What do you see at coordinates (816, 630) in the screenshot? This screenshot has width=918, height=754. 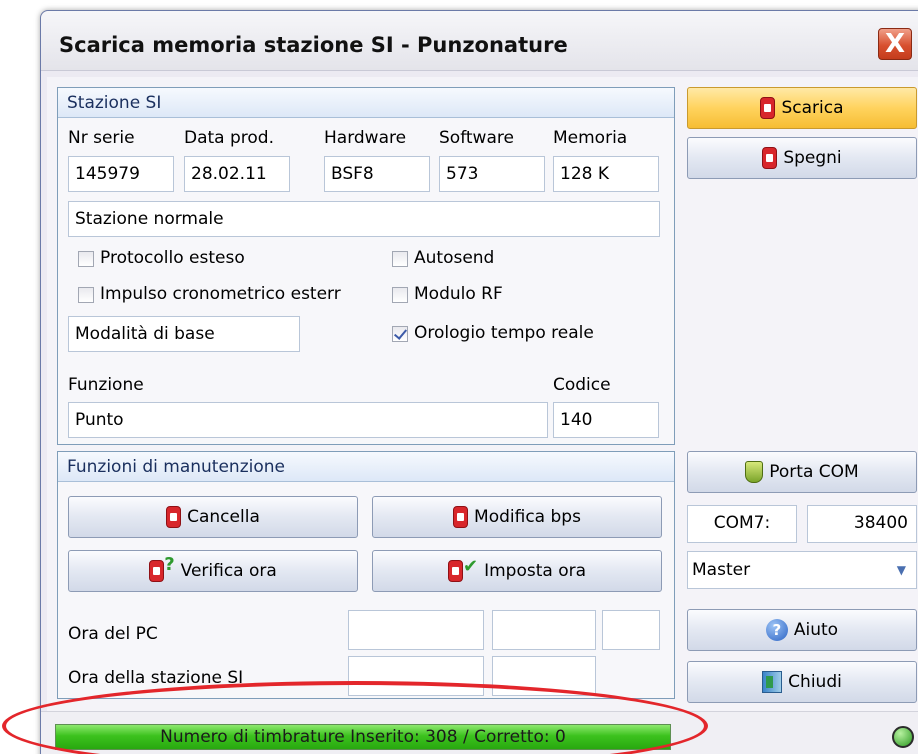 I see `aiuto-label: Aiuto` at bounding box center [816, 630].